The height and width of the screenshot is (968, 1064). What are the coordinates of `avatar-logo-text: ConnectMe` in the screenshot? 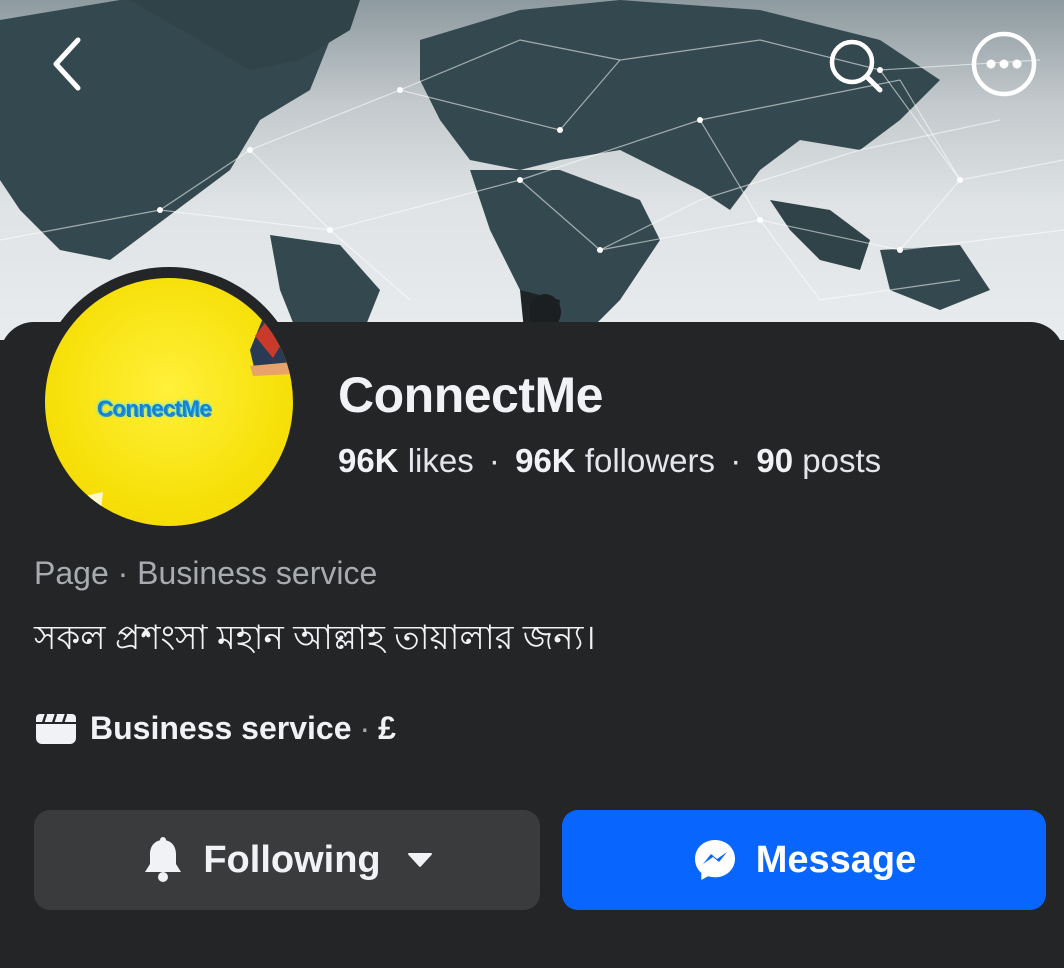 It's located at (154, 408).